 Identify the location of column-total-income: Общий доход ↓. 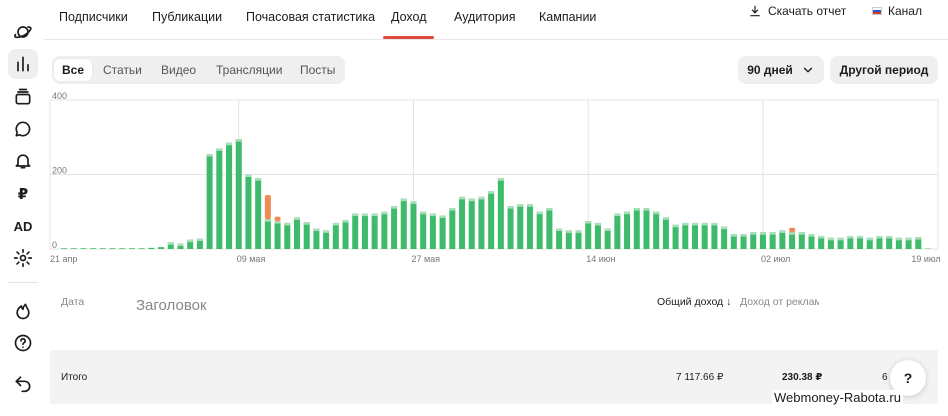
(694, 302).